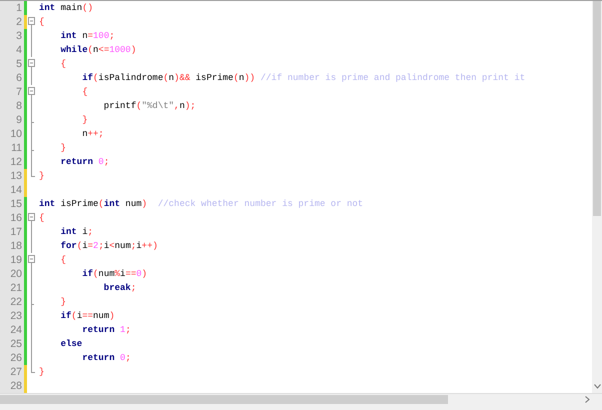 The height and width of the screenshot is (410, 602). What do you see at coordinates (19, 78) in the screenshot?
I see `line-number: 6` at bounding box center [19, 78].